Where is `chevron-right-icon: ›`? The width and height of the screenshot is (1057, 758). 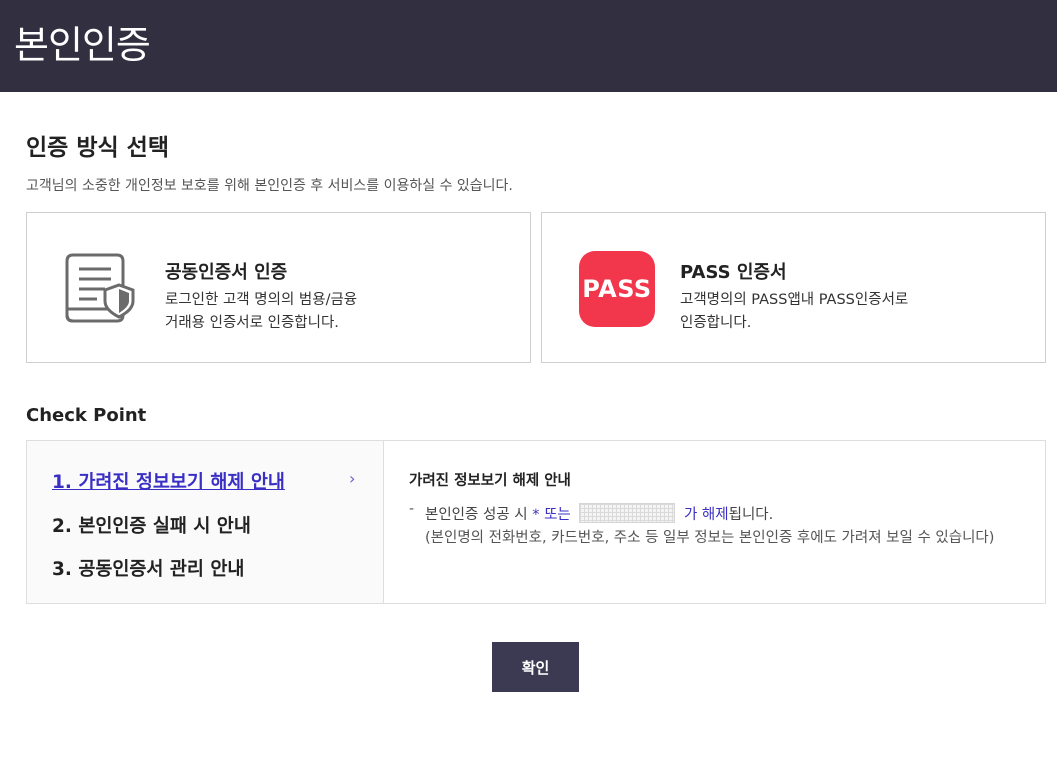
chevron-right-icon: › is located at coordinates (352, 478).